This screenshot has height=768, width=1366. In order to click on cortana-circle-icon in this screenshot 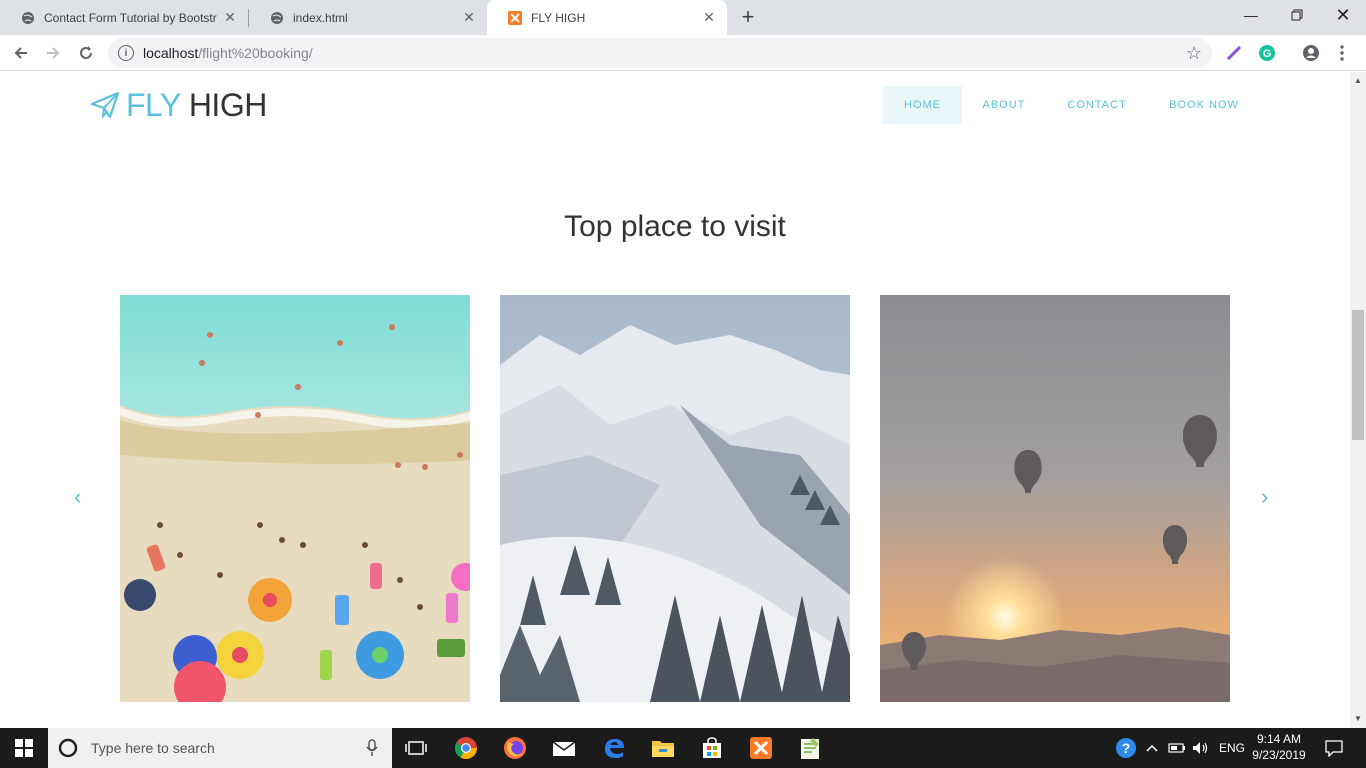, I will do `click(68, 748)`.